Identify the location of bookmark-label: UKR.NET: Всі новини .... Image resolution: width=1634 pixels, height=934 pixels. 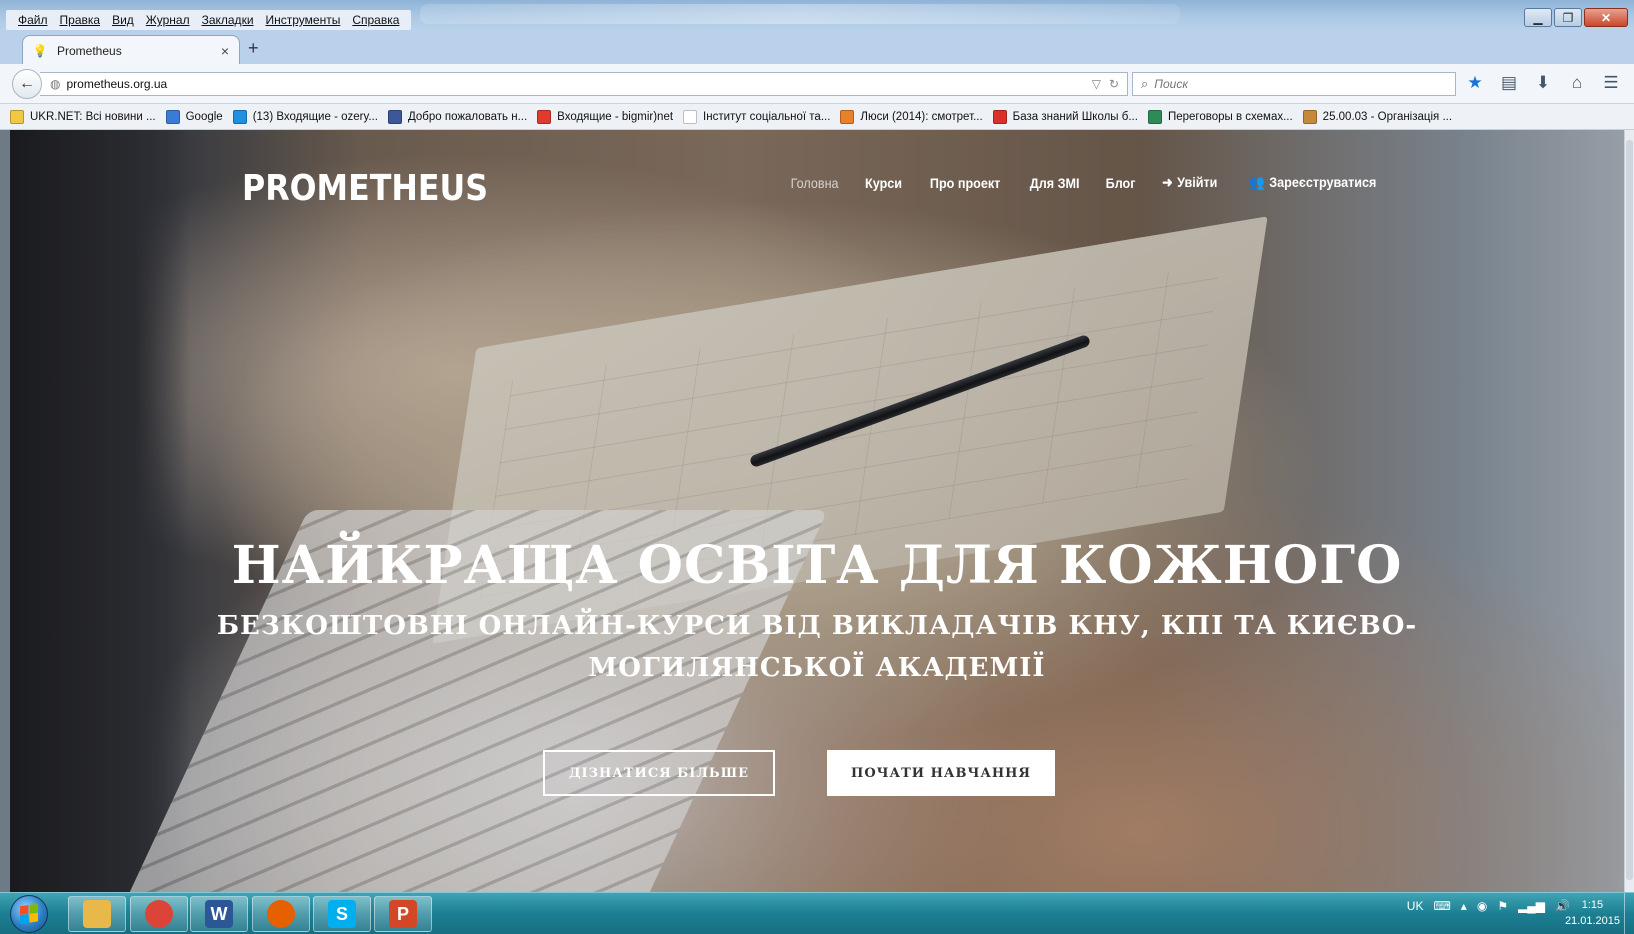
(93, 116).